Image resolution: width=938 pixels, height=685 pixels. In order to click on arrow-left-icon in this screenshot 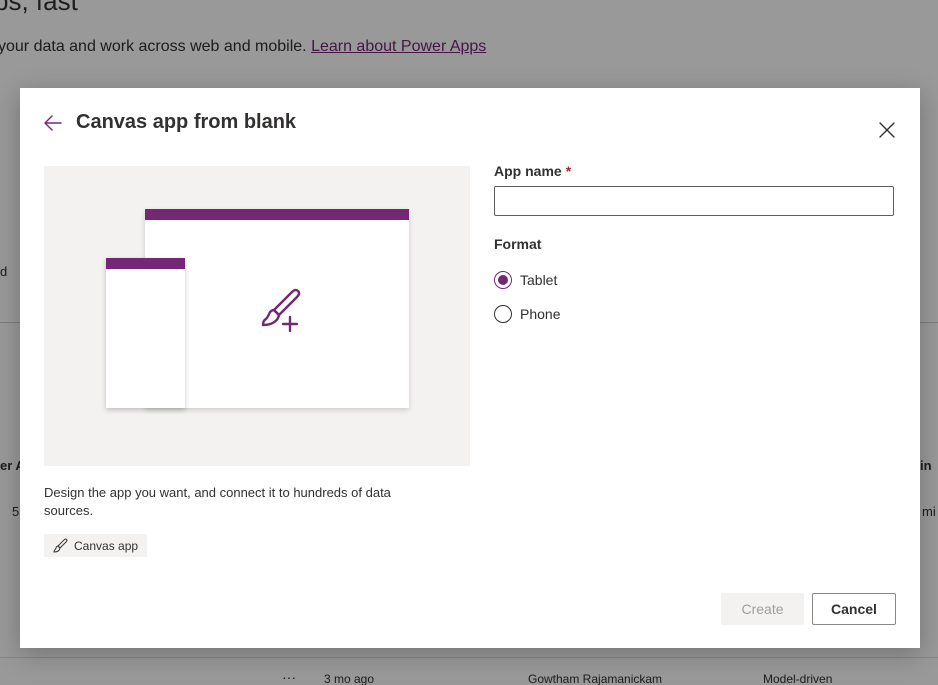, I will do `click(53, 123)`.